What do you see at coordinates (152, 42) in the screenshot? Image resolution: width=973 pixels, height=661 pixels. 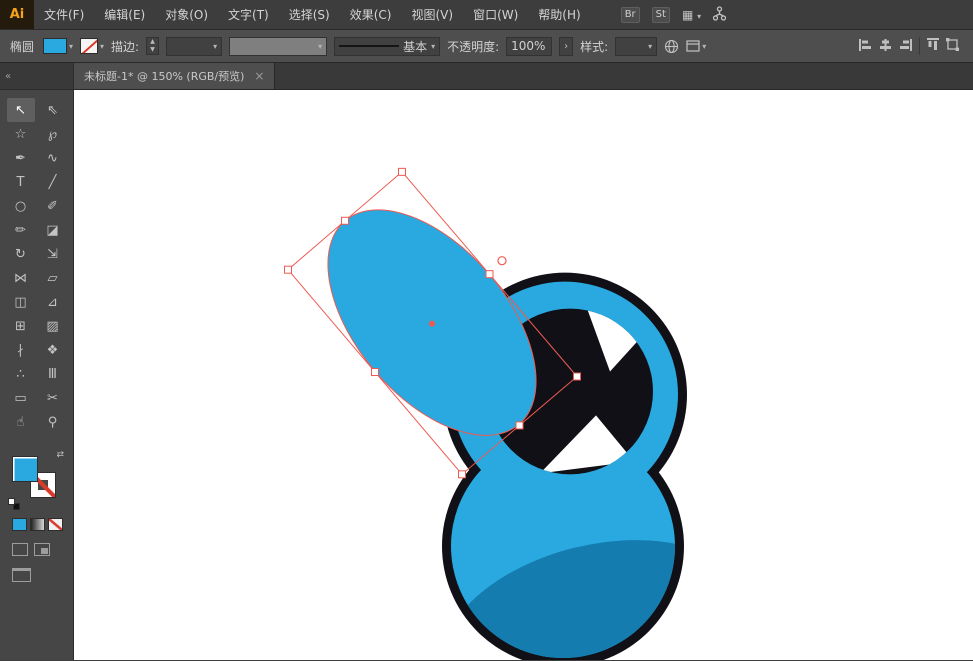 I see `stepper-up-icon: ▲` at bounding box center [152, 42].